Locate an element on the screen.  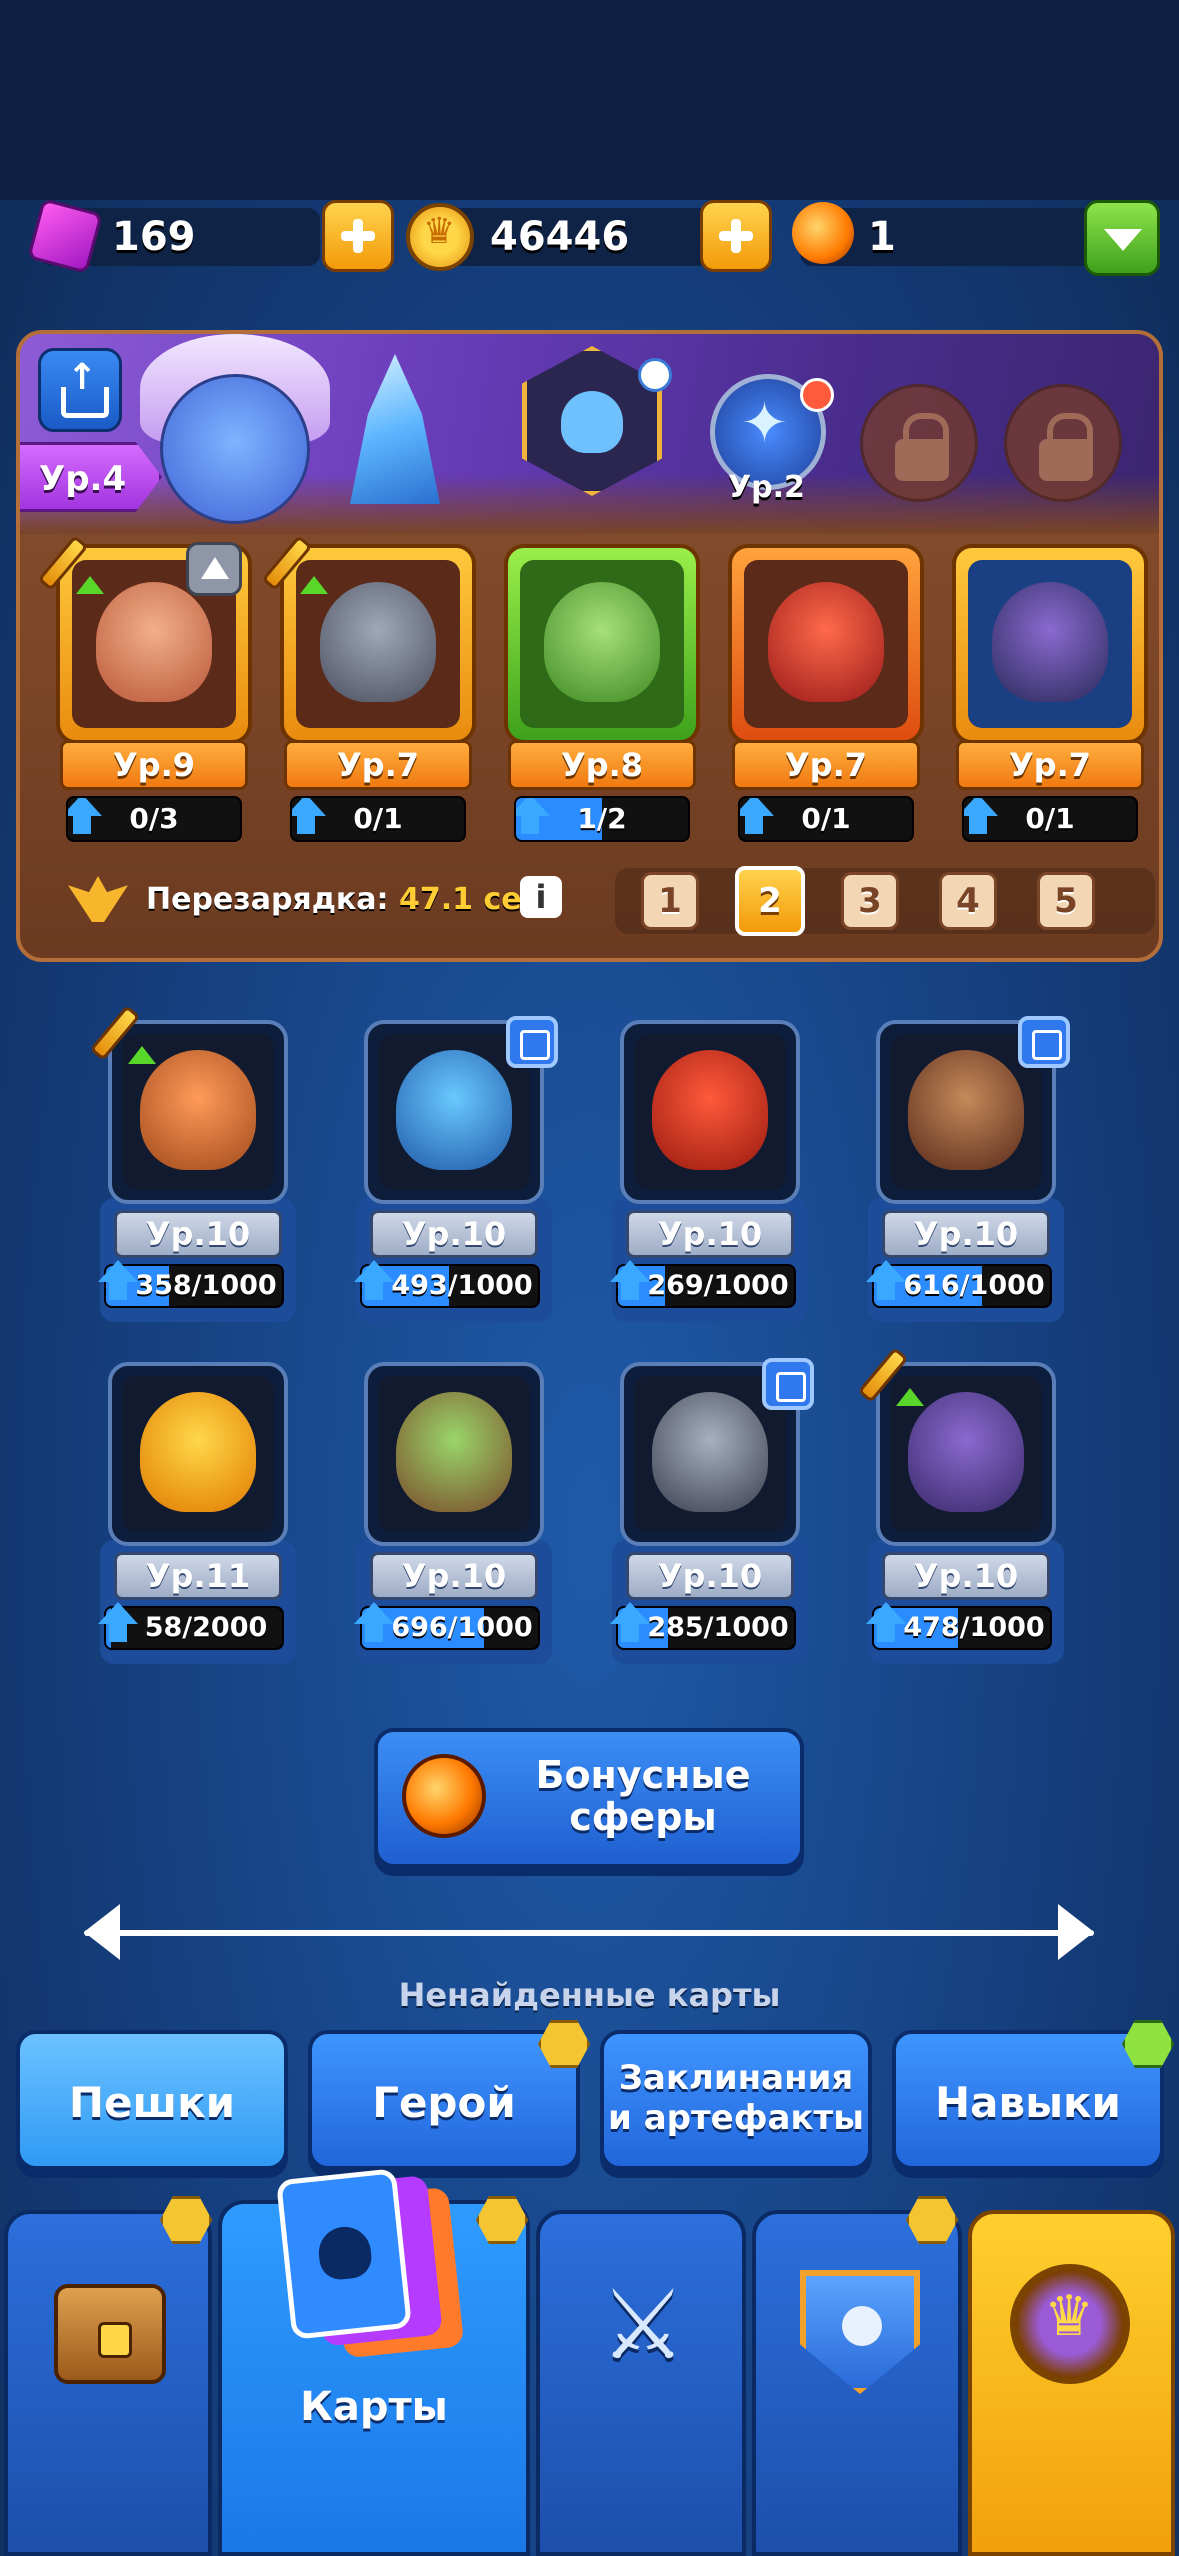
nav-tab-battle: ⚔ is located at coordinates (641, 2383).